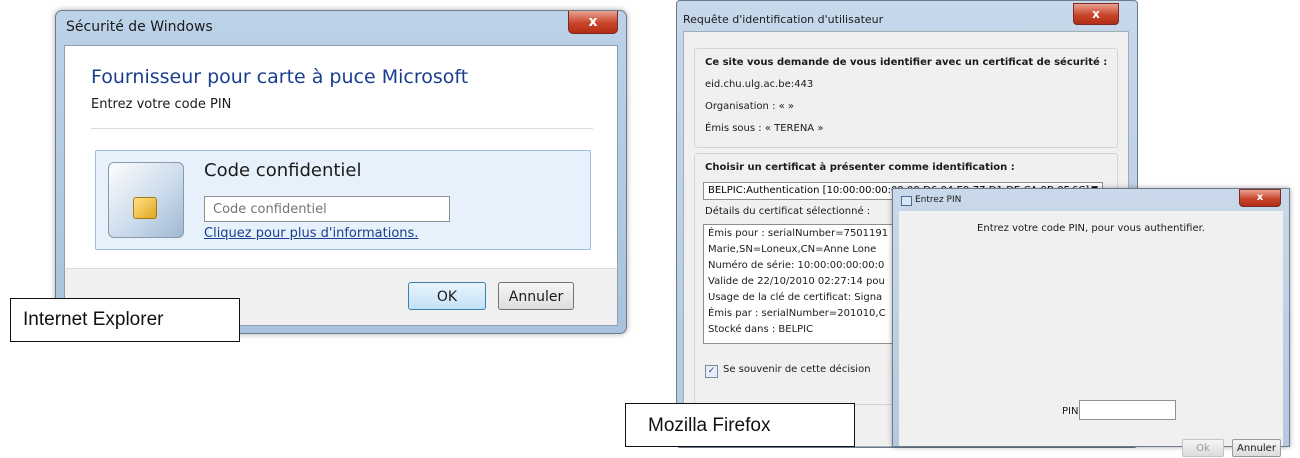 This screenshot has height=458, width=1300. What do you see at coordinates (783, 19) in the screenshot?
I see `window-title: Requête d'identification d'utilisateur` at bounding box center [783, 19].